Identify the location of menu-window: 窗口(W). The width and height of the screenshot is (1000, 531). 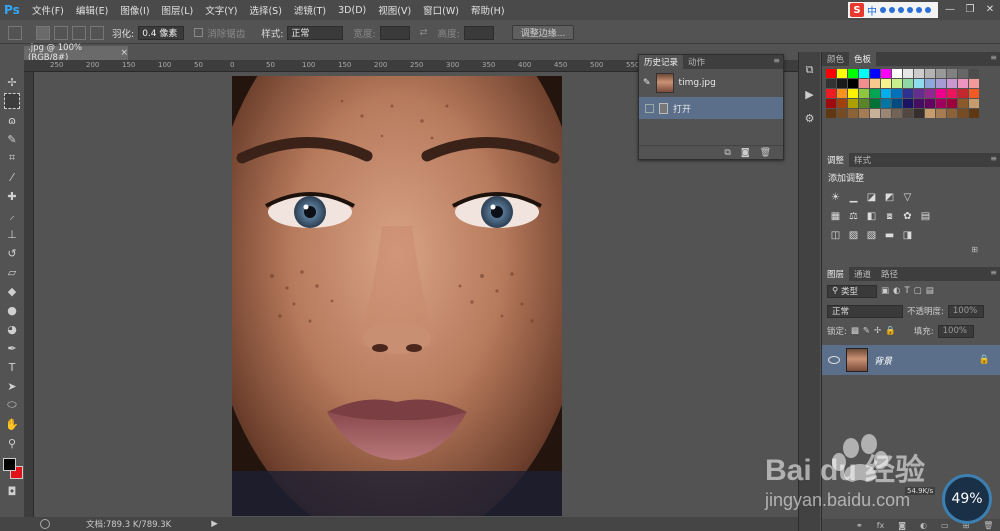
(441, 10).